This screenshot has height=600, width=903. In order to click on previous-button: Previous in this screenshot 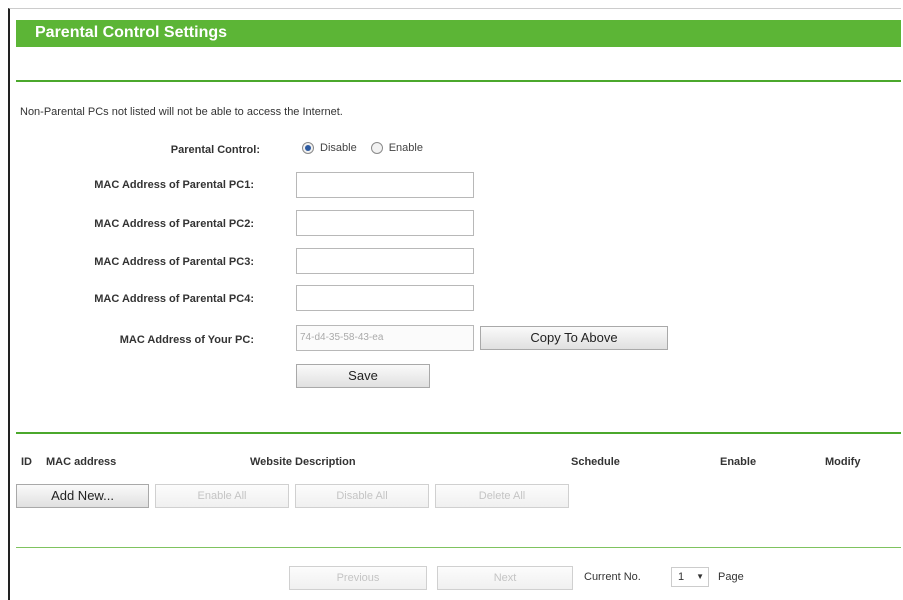, I will do `click(358, 578)`.